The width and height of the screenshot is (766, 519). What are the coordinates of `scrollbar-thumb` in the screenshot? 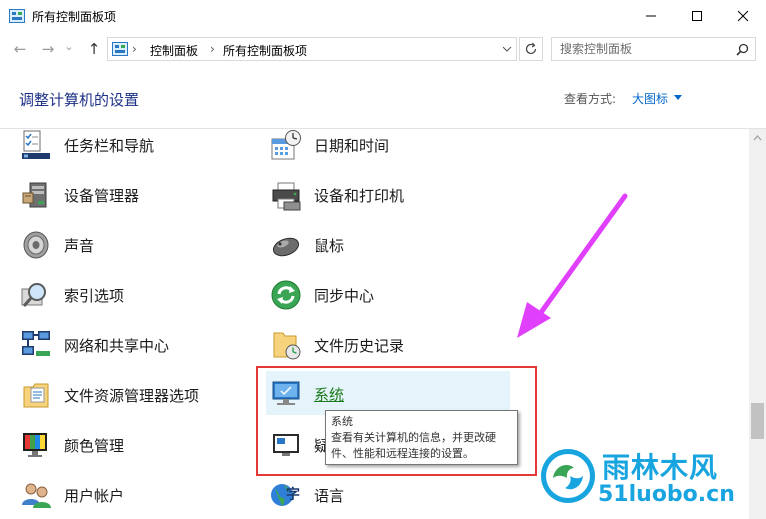 It's located at (757, 421).